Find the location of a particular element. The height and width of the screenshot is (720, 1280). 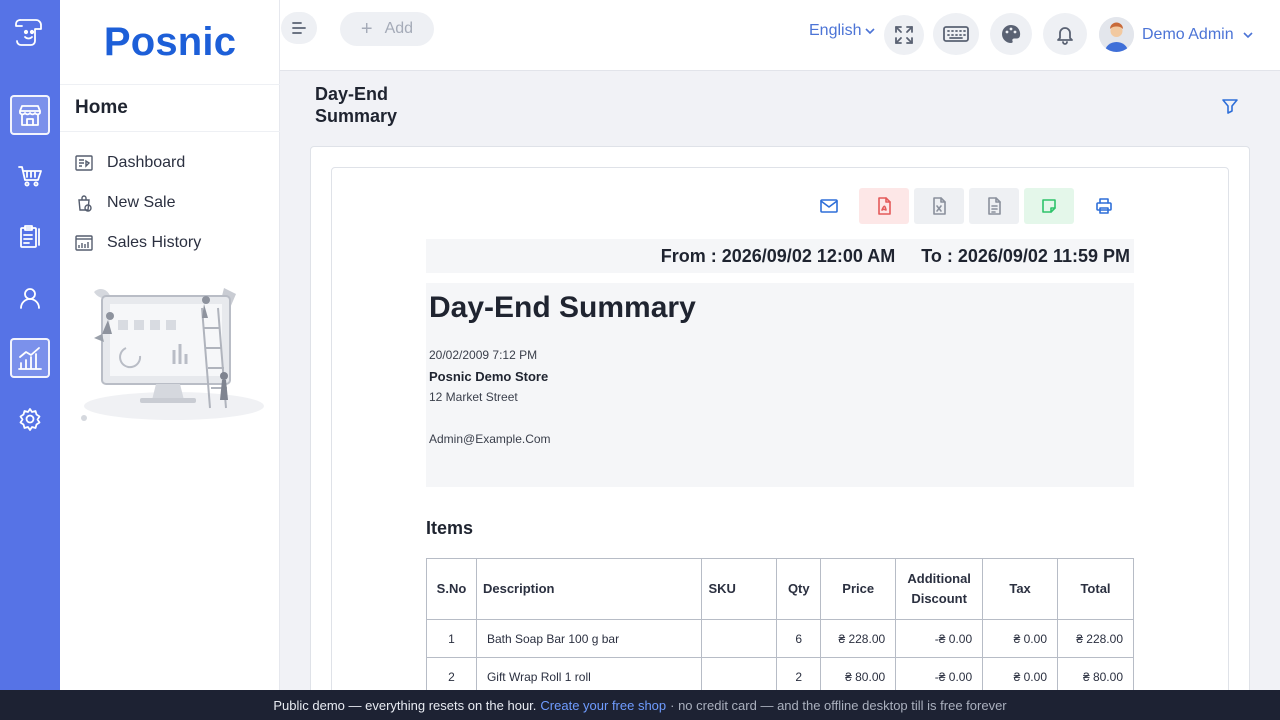

create-shop-link: Create your free shop is located at coordinates (603, 705).